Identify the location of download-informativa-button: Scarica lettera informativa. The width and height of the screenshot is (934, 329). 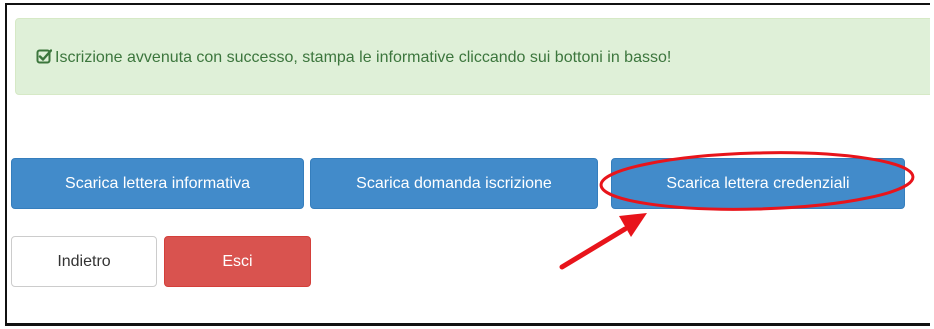
(157, 183).